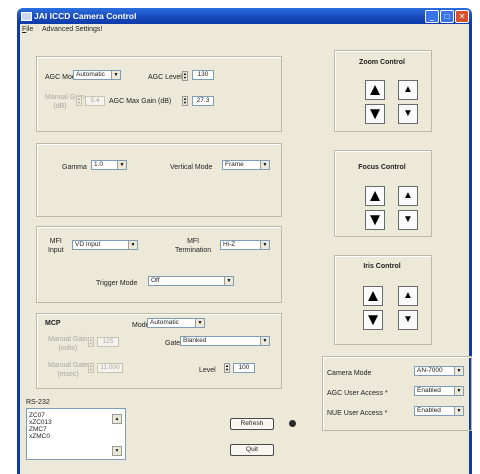 This screenshot has width=480, height=474. Describe the element at coordinates (117, 451) in the screenshot. I see `scroll-down-icon: ▼` at that location.